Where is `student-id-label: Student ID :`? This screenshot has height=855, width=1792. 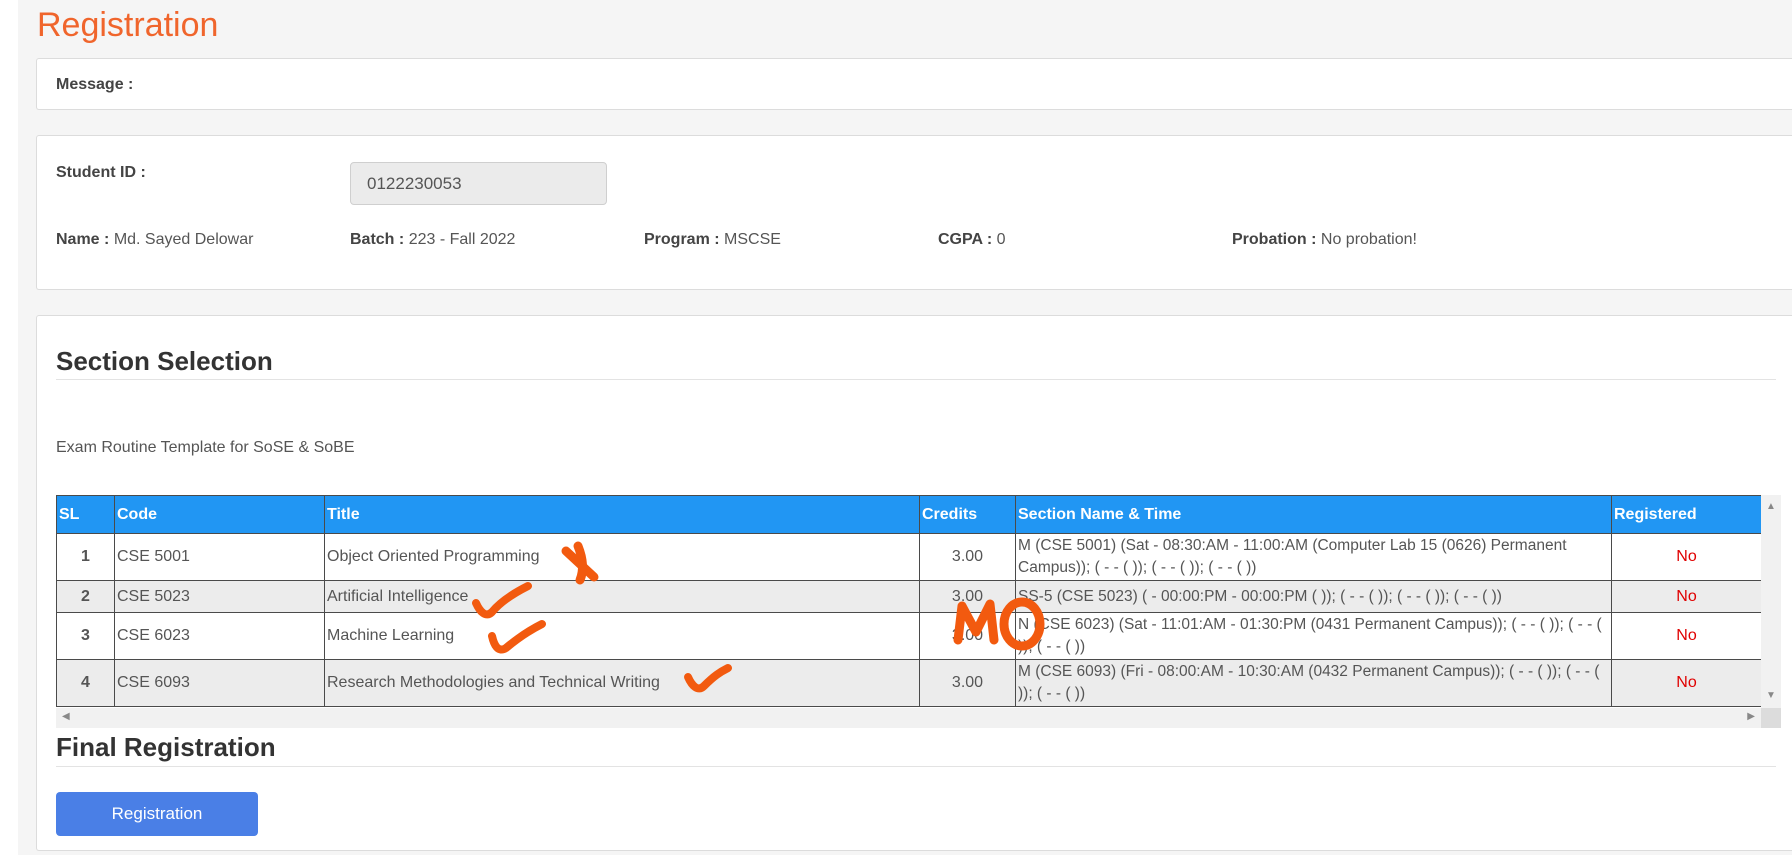
student-id-label: Student ID : is located at coordinates (101, 172).